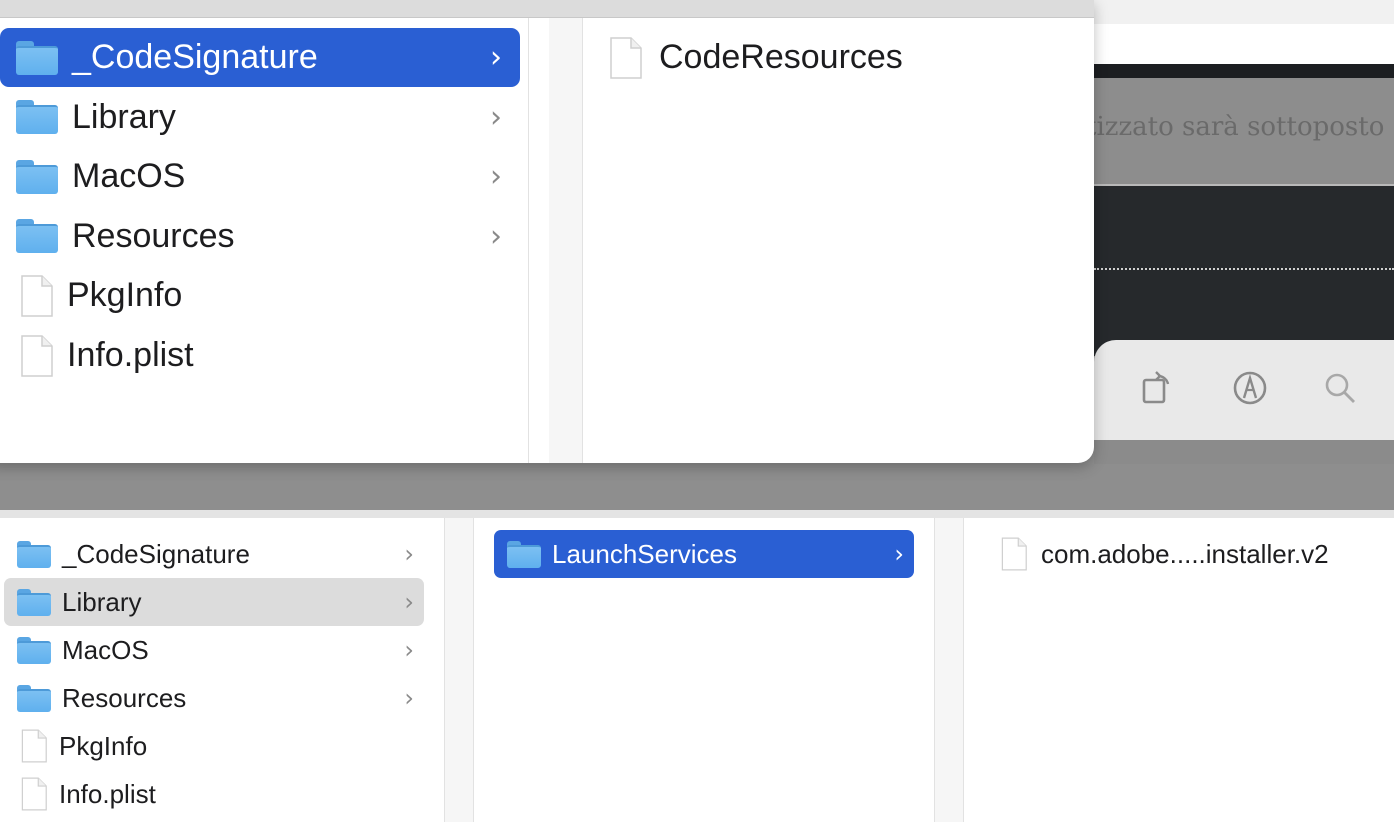 The height and width of the screenshot is (822, 1394). I want to click on background-toolbar, so click(1244, 390).